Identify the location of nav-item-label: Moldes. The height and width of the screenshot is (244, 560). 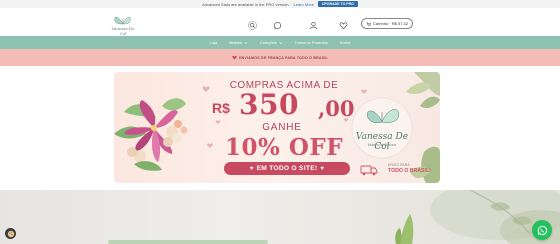
(235, 42).